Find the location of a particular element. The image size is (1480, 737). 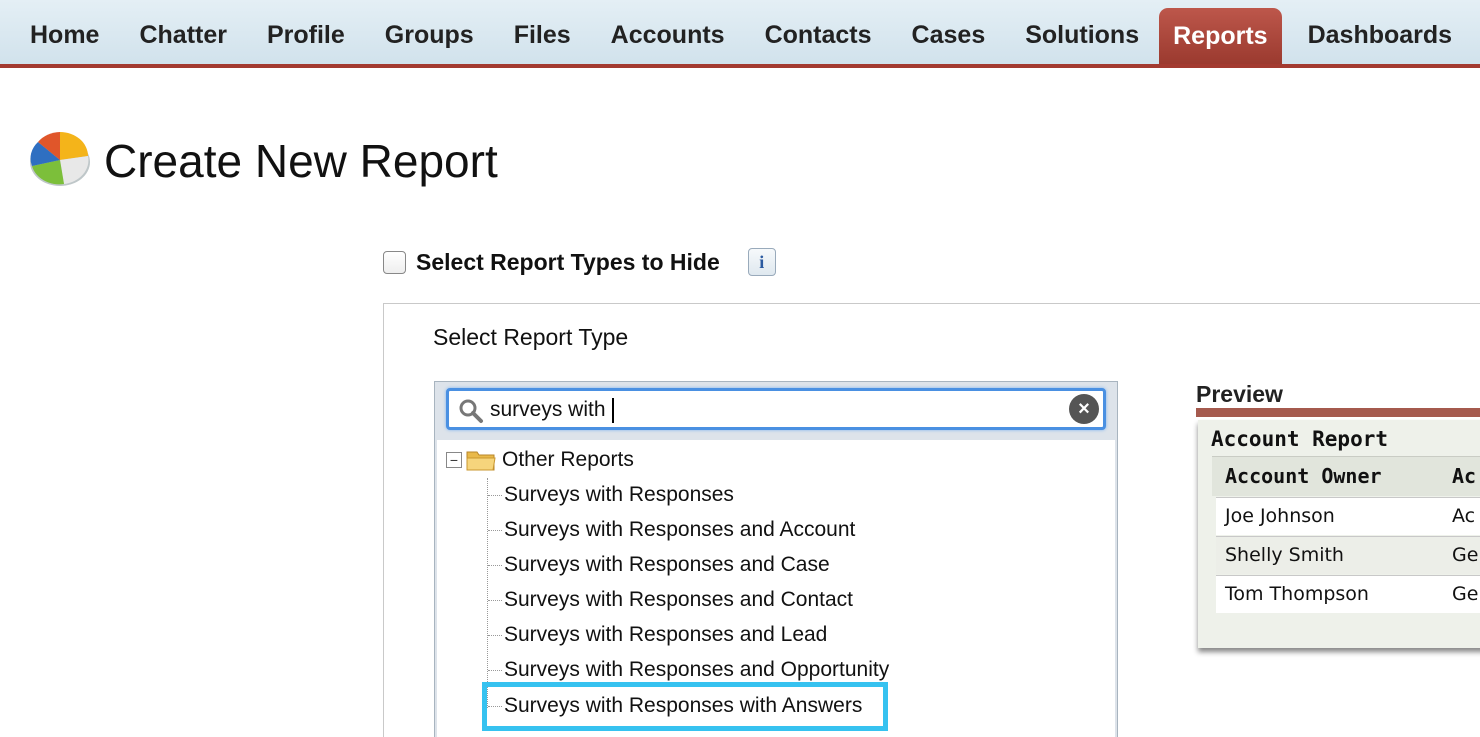

tree-folder-label: Other Reports is located at coordinates (568, 459).